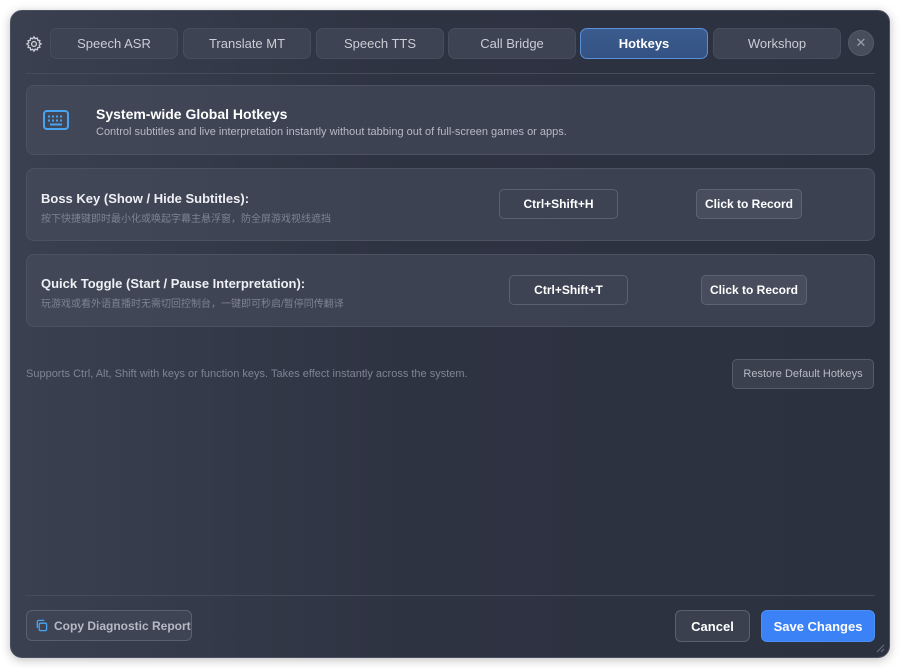 The image size is (900, 668). Describe the element at coordinates (568, 290) in the screenshot. I see `hotkey-combo-display: Ctrl+Shift+T` at that location.